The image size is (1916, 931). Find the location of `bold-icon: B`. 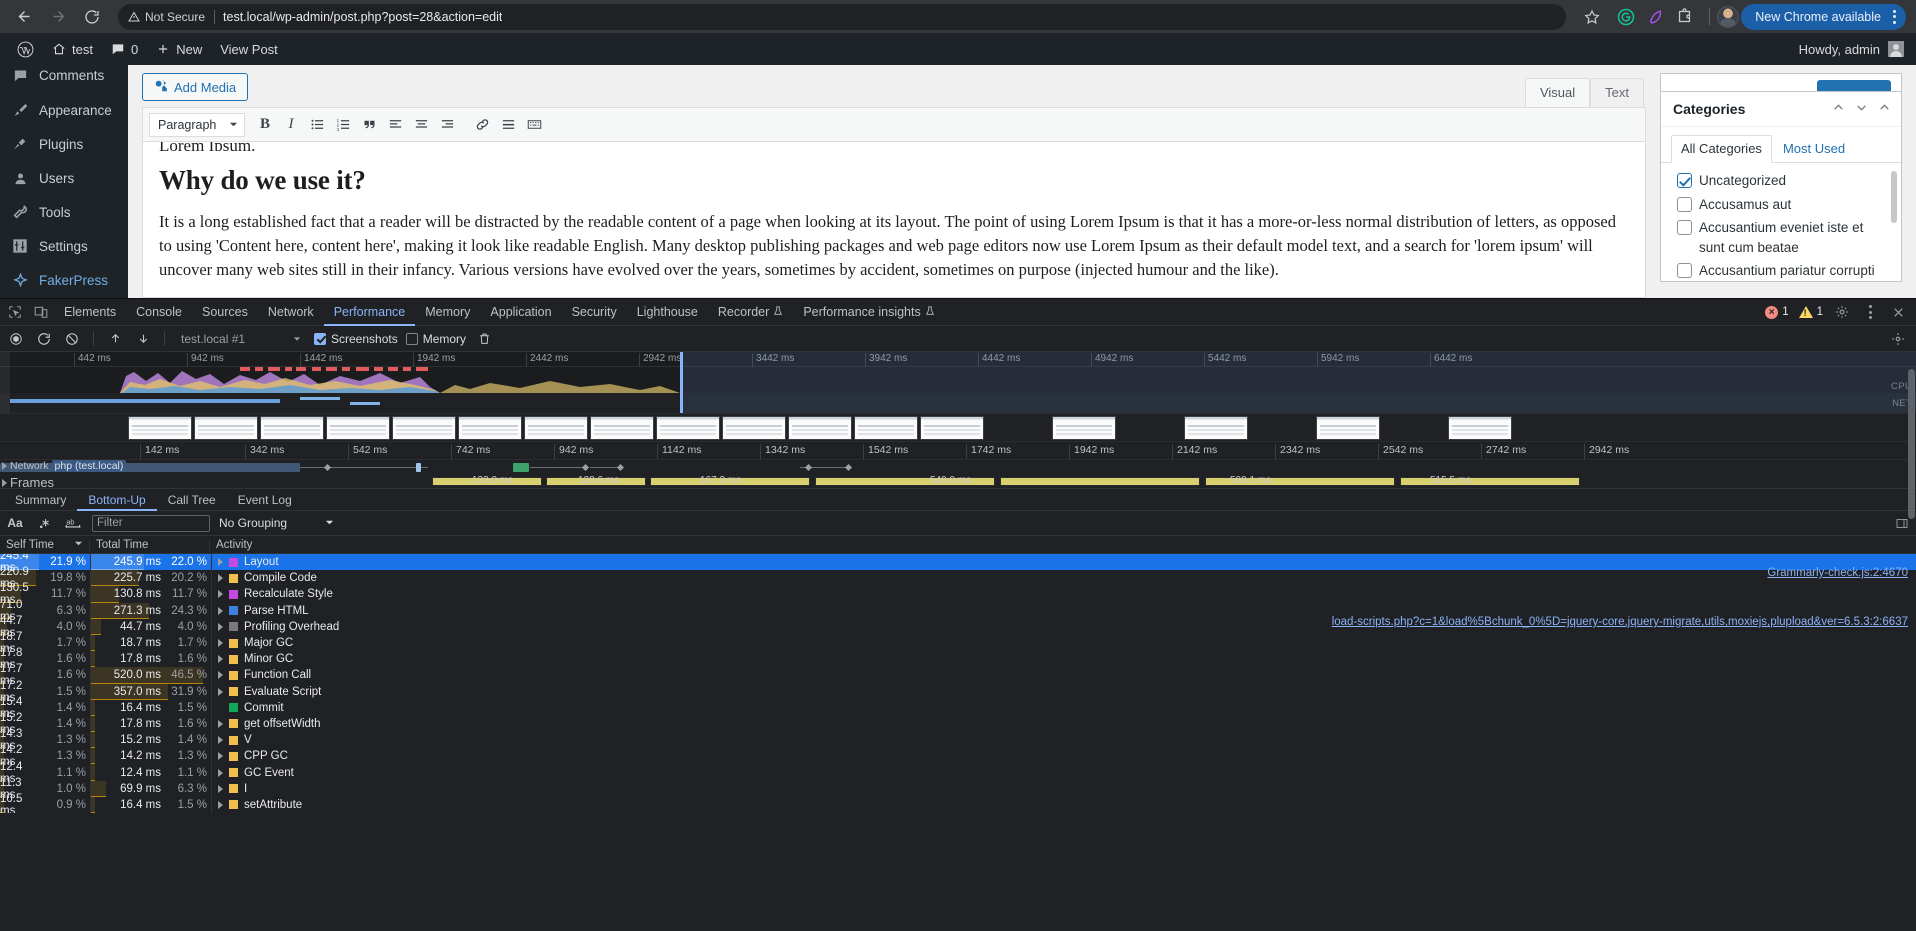

bold-icon: B is located at coordinates (265, 125).